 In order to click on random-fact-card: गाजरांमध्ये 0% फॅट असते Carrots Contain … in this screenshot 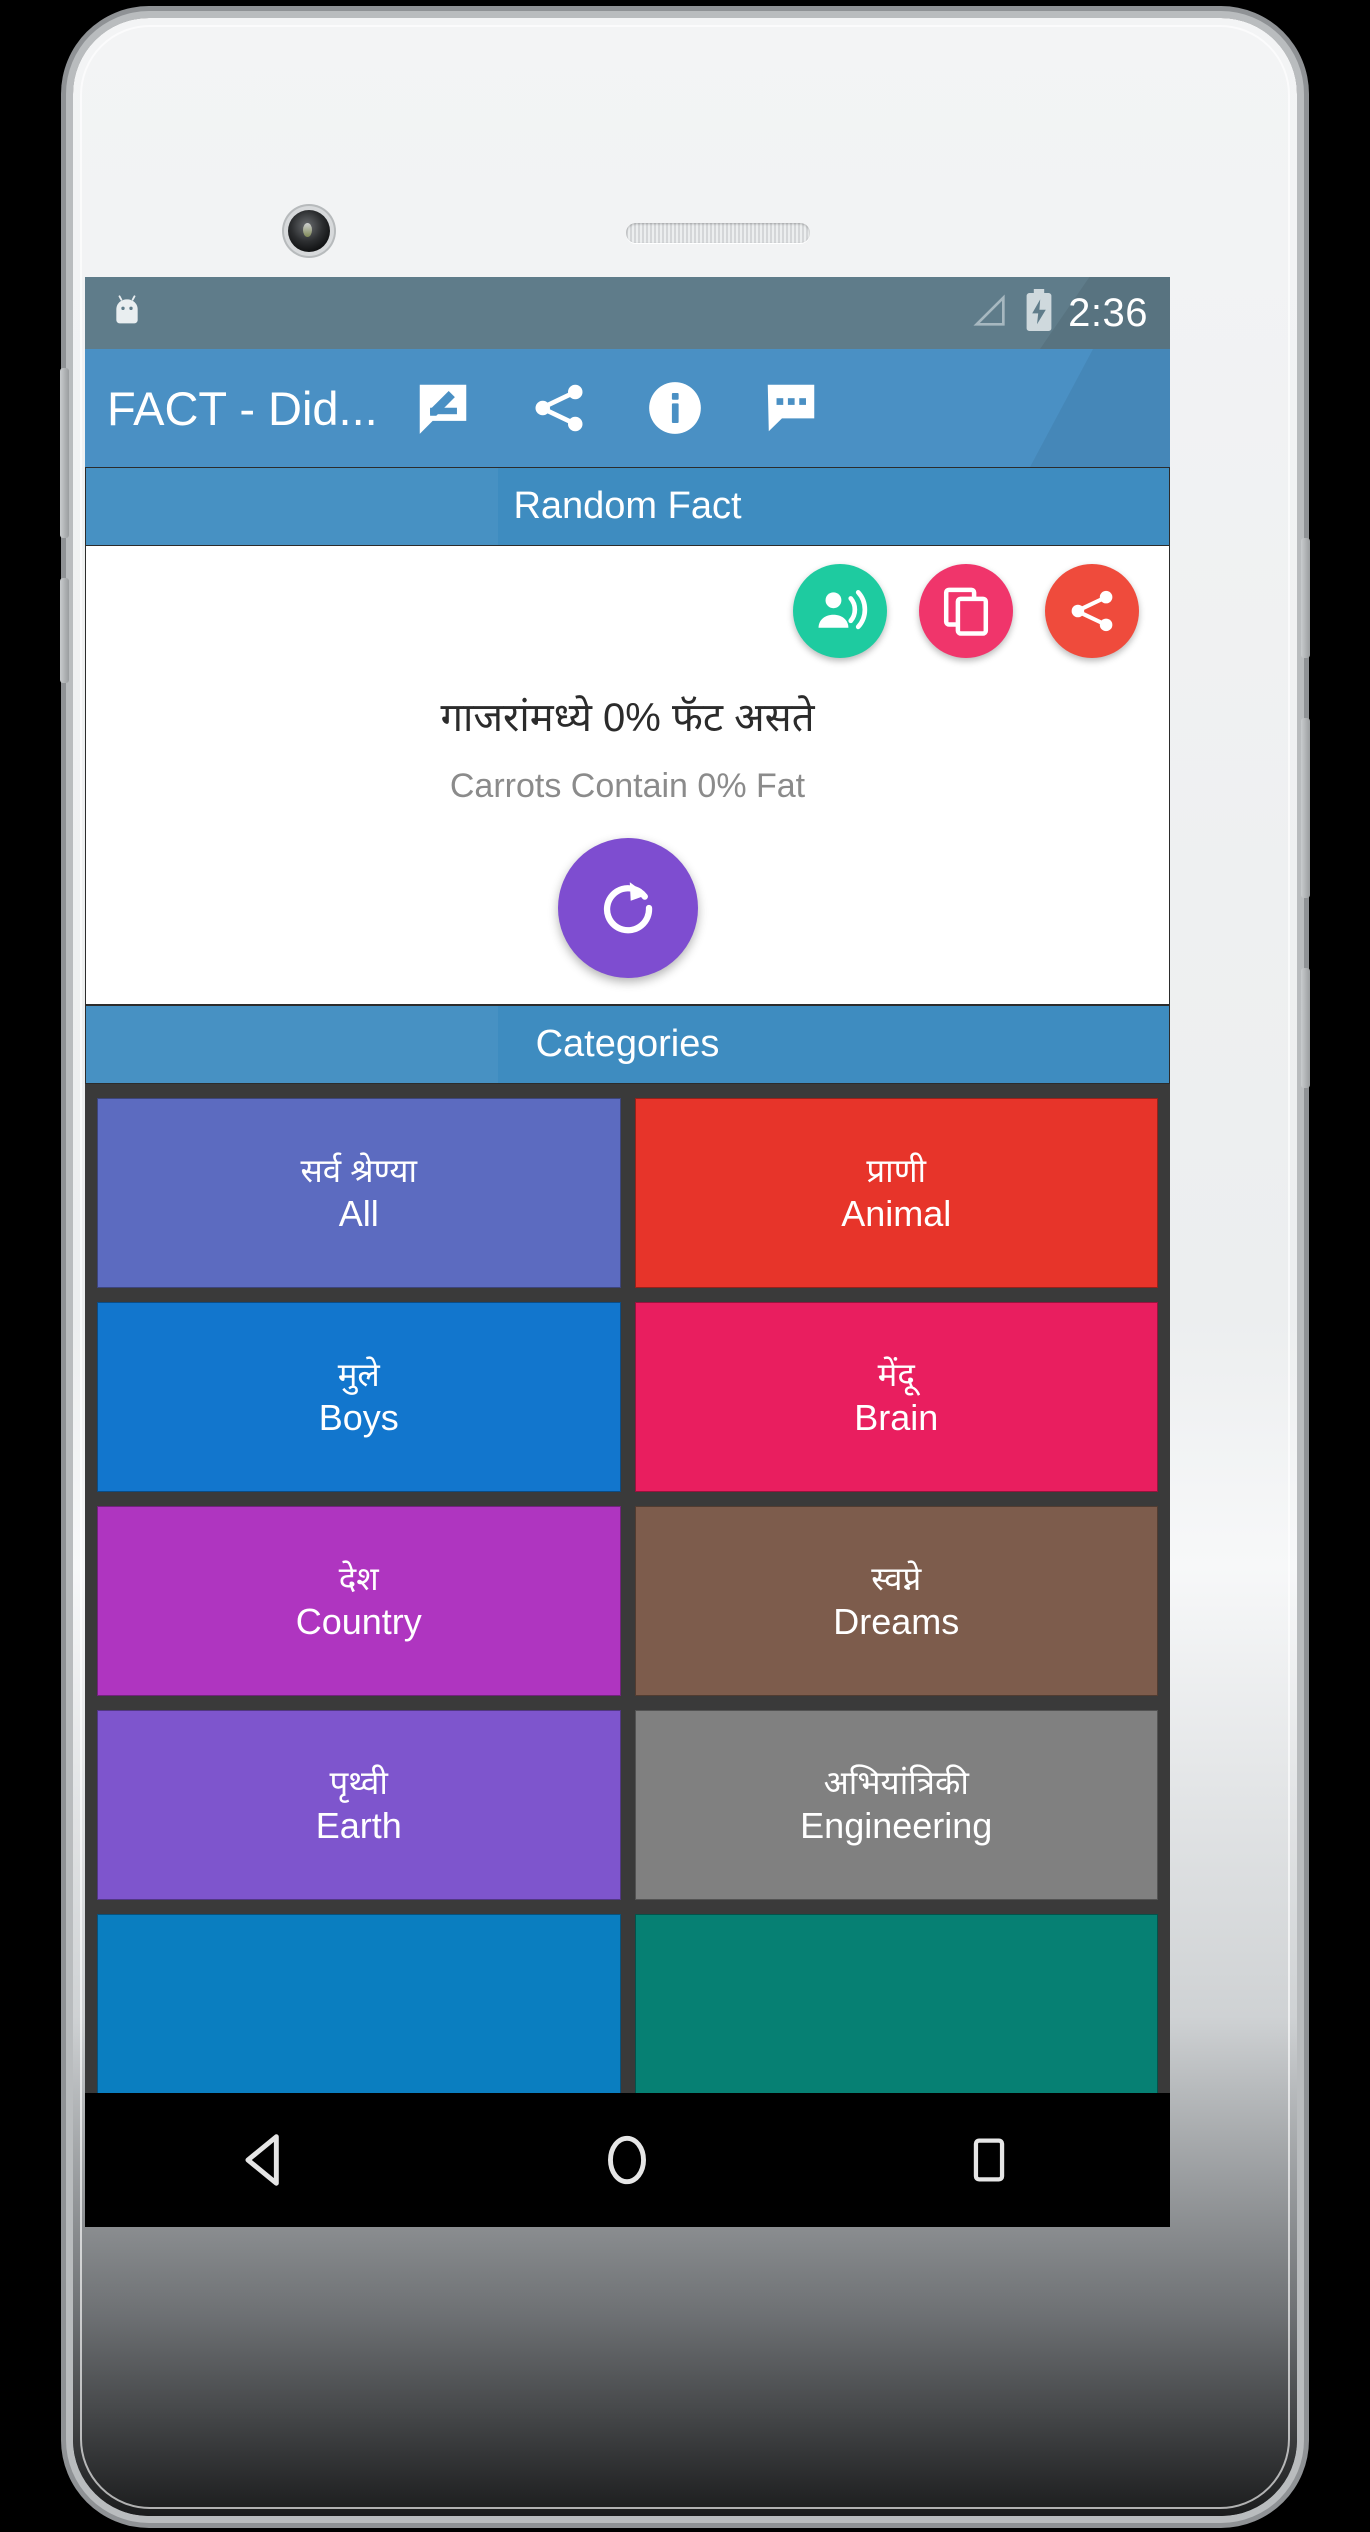, I will do `click(627, 775)`.